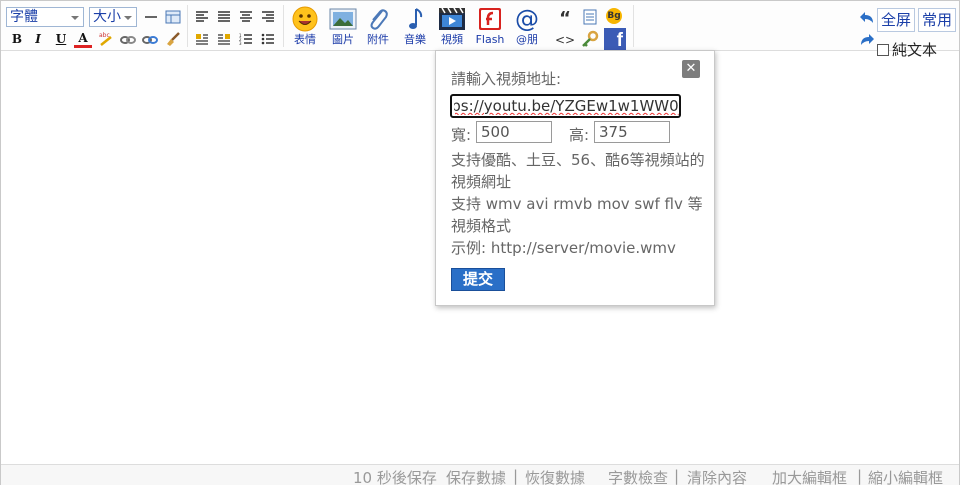  I want to click on at-sign-icon: @, so click(527, 19).